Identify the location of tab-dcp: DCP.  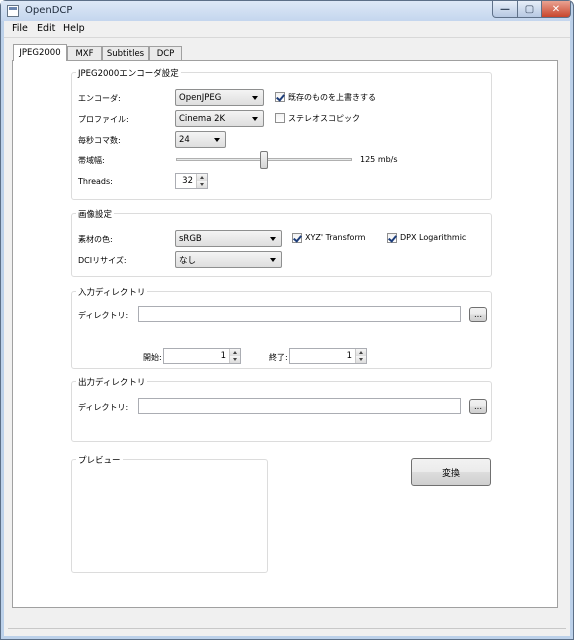
(165, 53).